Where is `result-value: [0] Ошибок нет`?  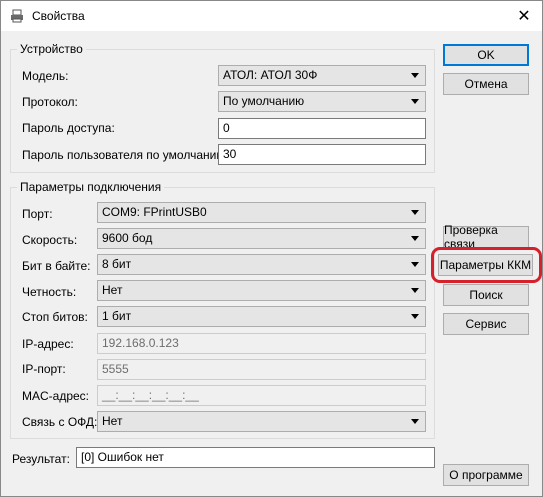
result-value: [0] Ошибок нет is located at coordinates (122, 457).